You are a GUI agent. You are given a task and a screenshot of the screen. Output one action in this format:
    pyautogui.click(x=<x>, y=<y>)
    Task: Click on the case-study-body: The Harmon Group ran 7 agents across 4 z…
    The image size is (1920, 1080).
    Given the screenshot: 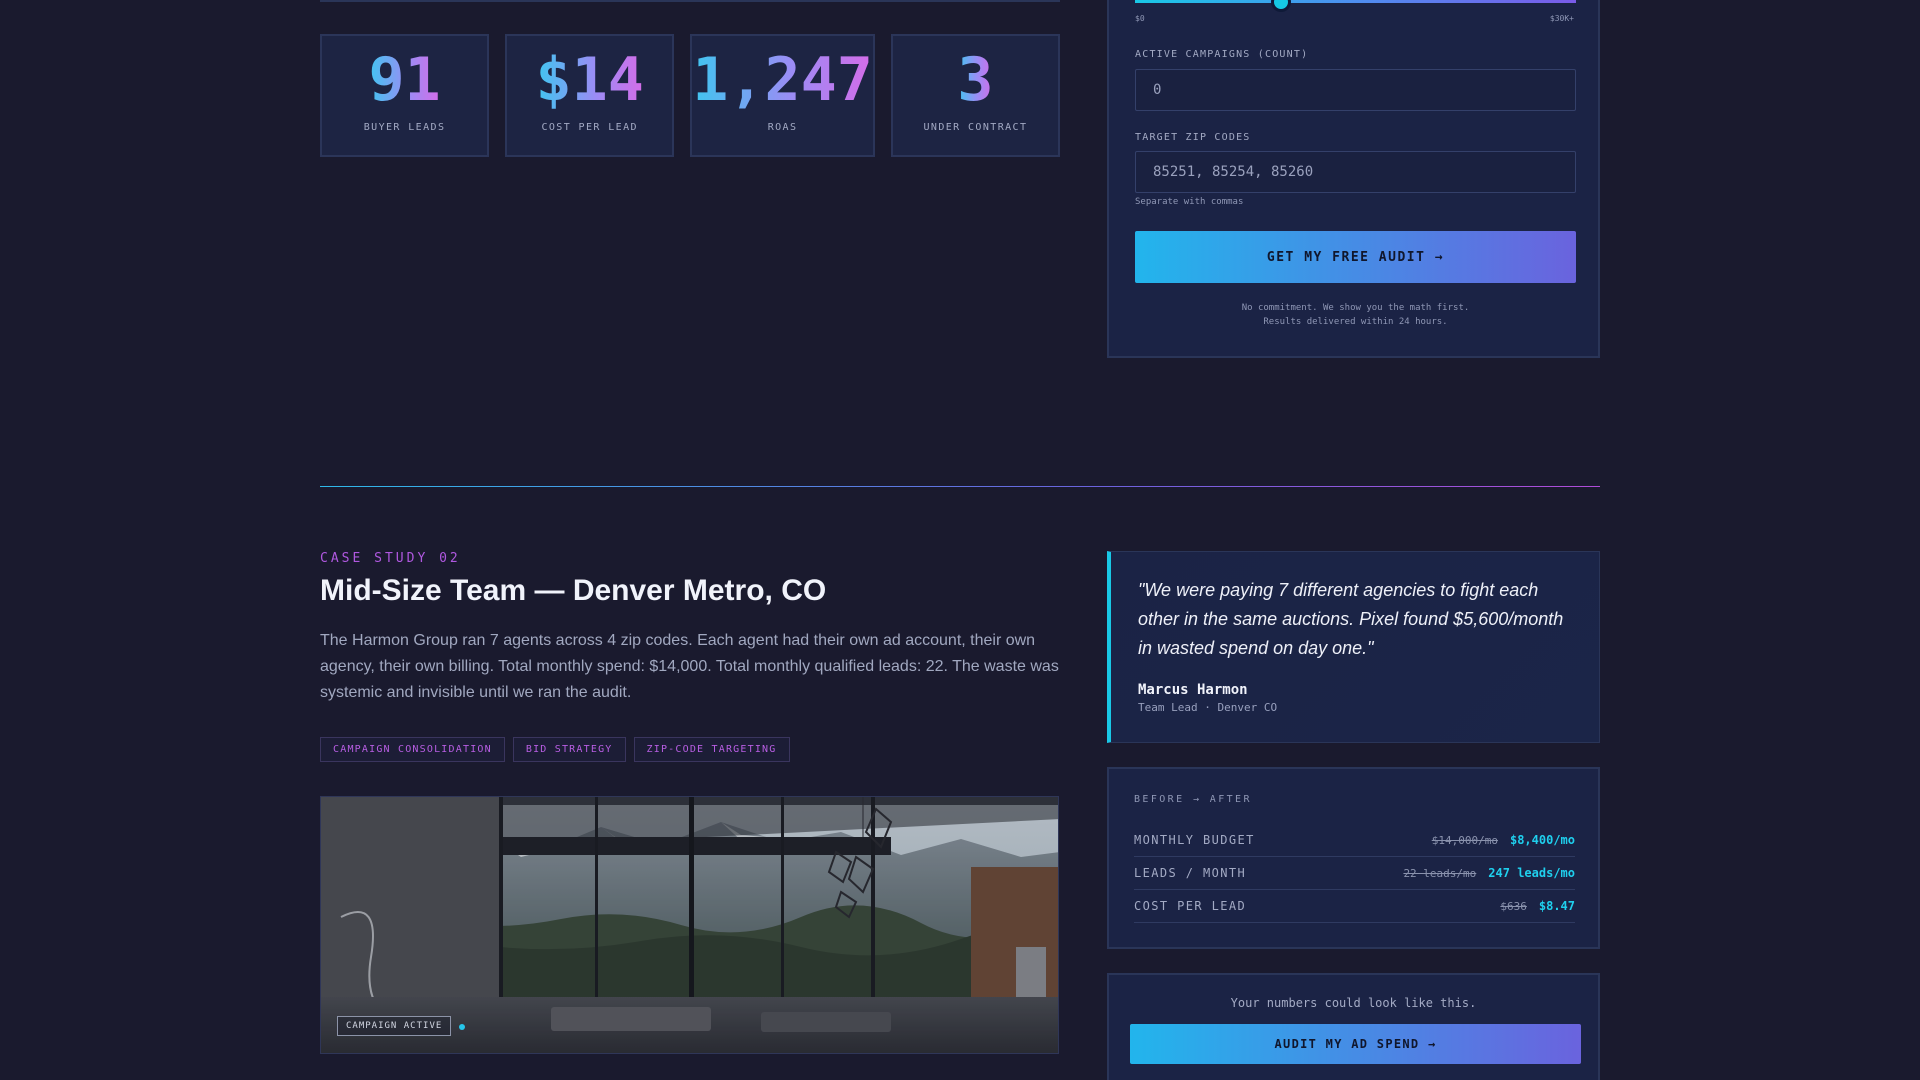 What is the action you would take?
    pyautogui.click(x=689, y=666)
    